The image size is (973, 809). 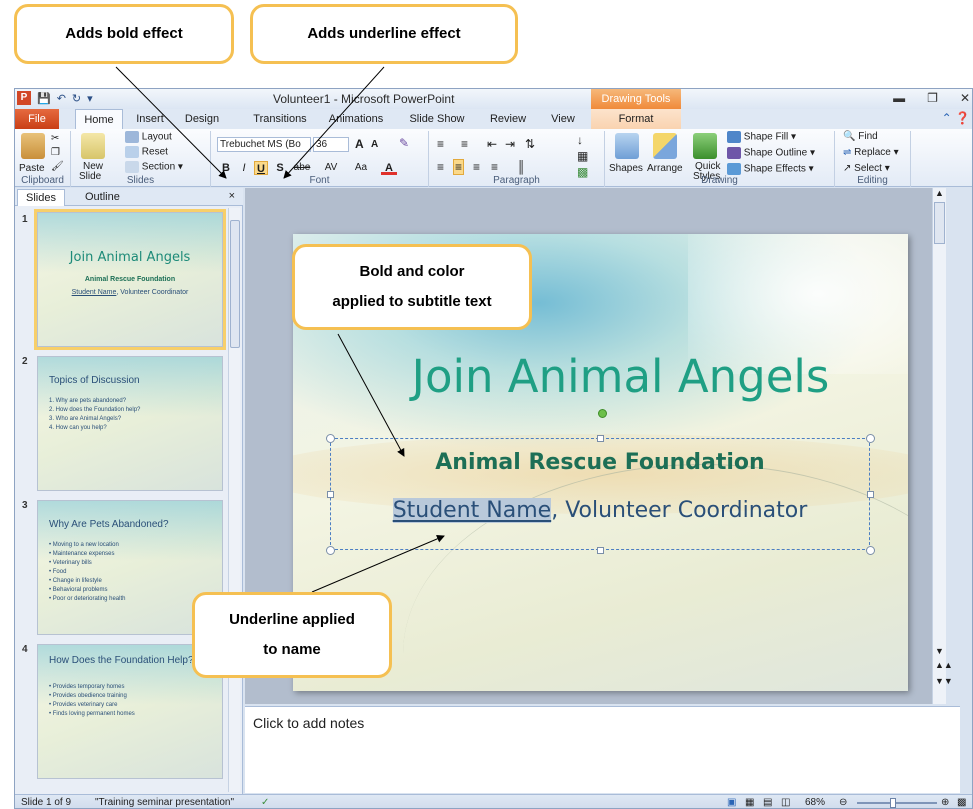 I want to click on cut-icon: ✂, so click(x=55, y=138).